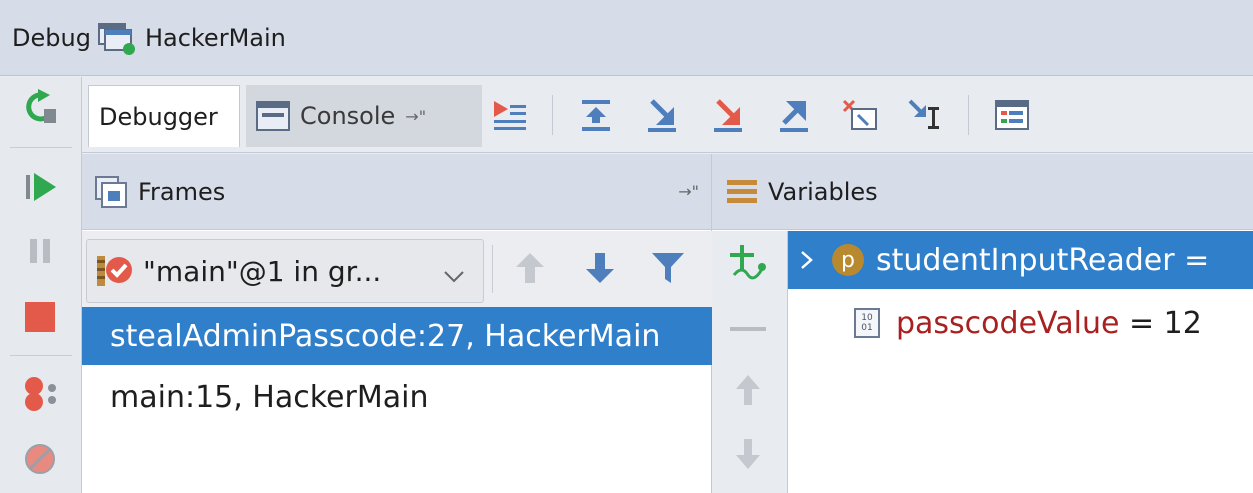 The image size is (1253, 493). What do you see at coordinates (40, 394) in the screenshot?
I see `view-breakpoints-icon` at bounding box center [40, 394].